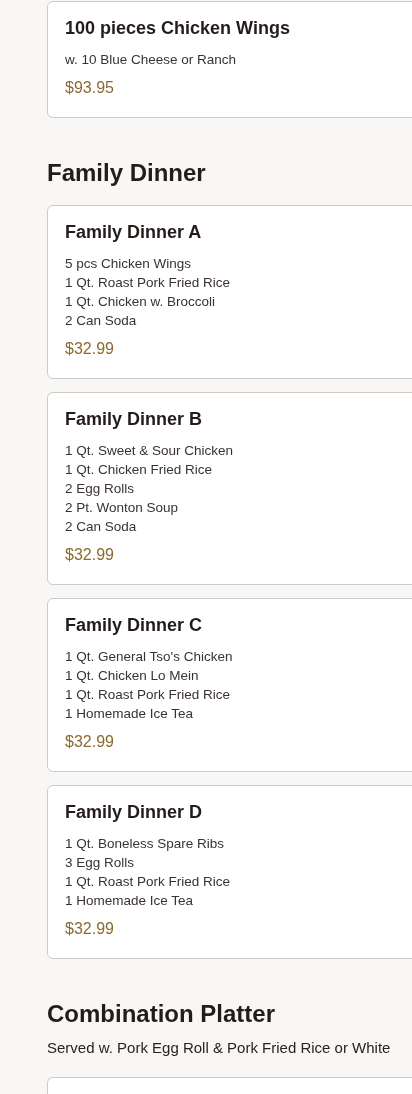  What do you see at coordinates (161, 1014) in the screenshot?
I see `section-heading: Combination Platter` at bounding box center [161, 1014].